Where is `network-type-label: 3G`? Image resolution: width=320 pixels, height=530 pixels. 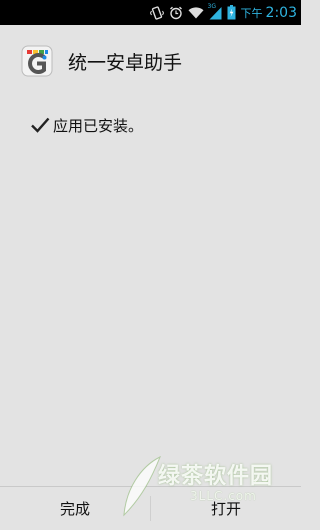
network-type-label: 3G is located at coordinates (212, 6).